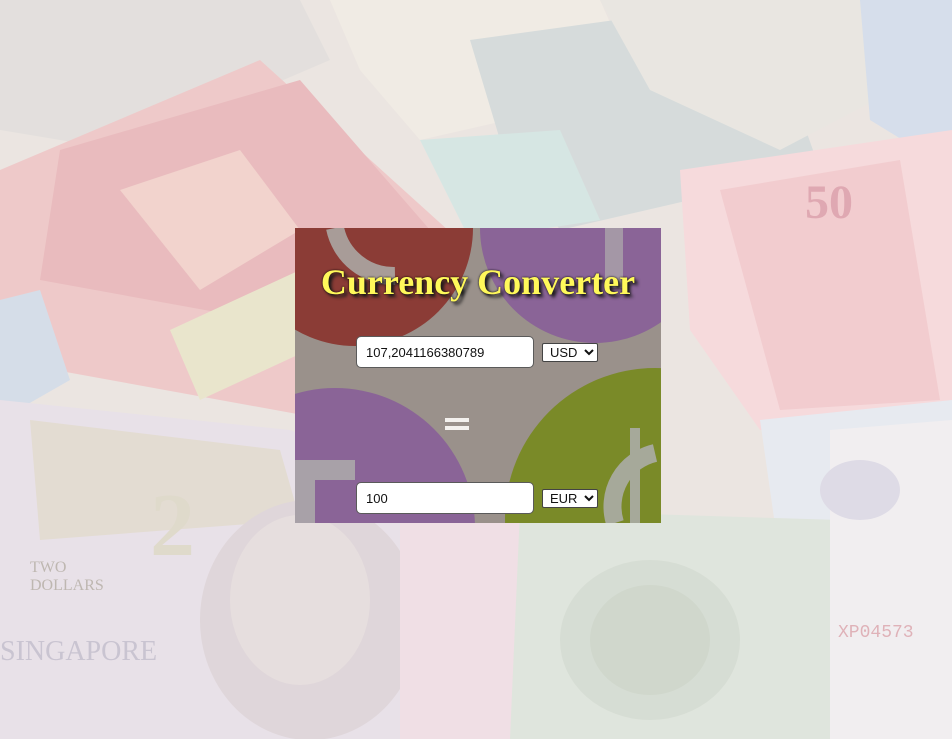 The height and width of the screenshot is (739, 952). What do you see at coordinates (457, 425) in the screenshot?
I see `equals-icon` at bounding box center [457, 425].